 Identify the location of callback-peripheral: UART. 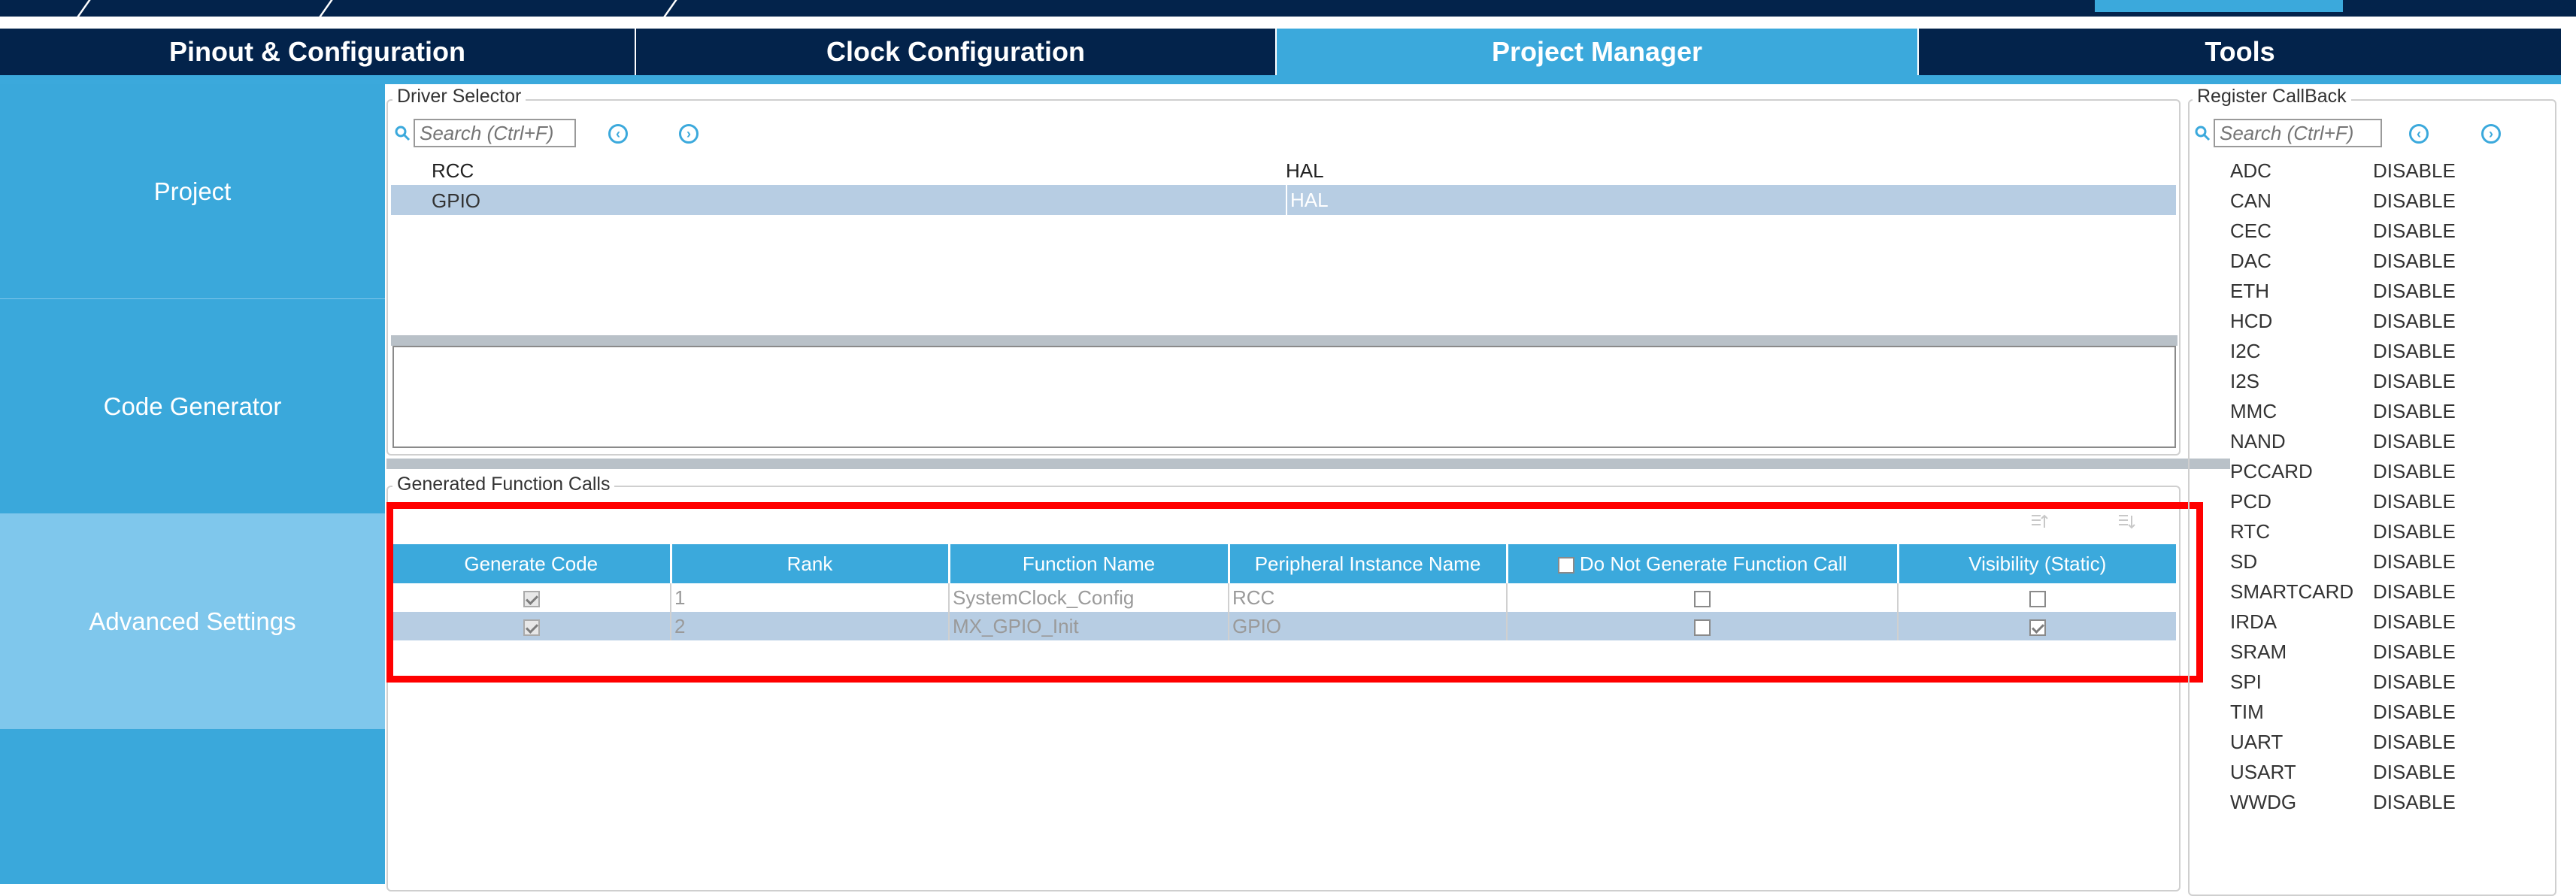
(2257, 742).